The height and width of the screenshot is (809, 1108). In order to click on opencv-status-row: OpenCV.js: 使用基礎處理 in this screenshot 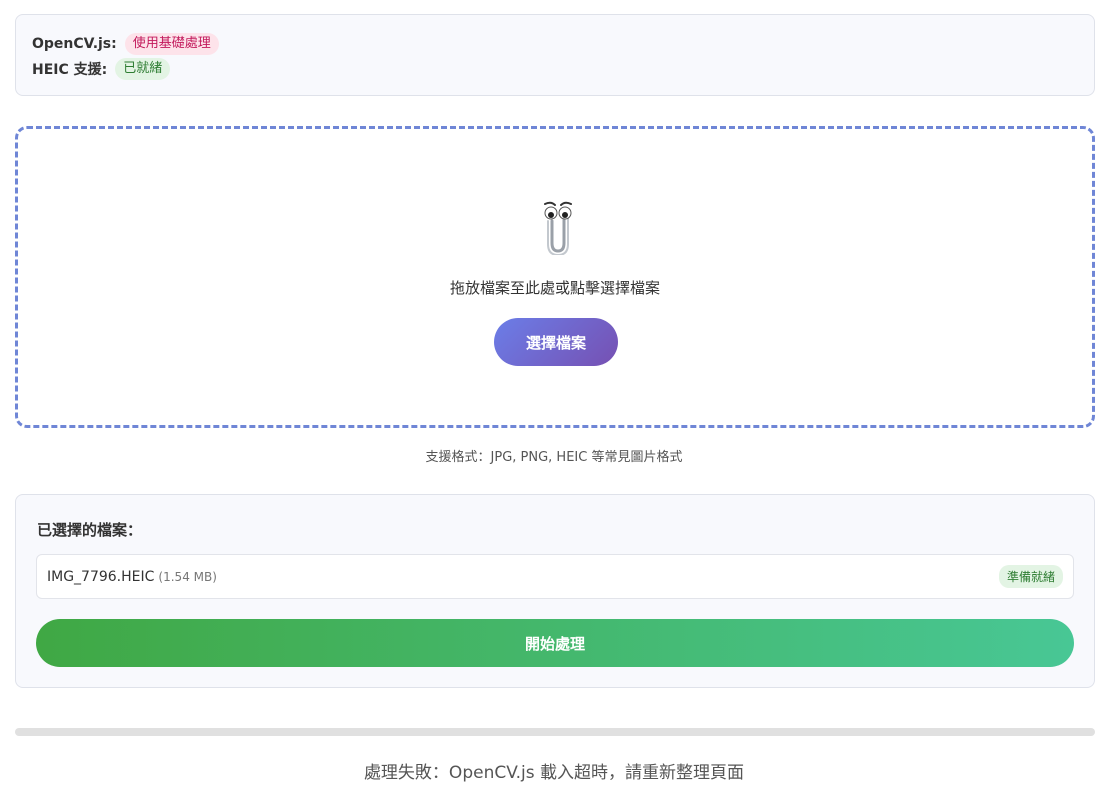, I will do `click(563, 43)`.